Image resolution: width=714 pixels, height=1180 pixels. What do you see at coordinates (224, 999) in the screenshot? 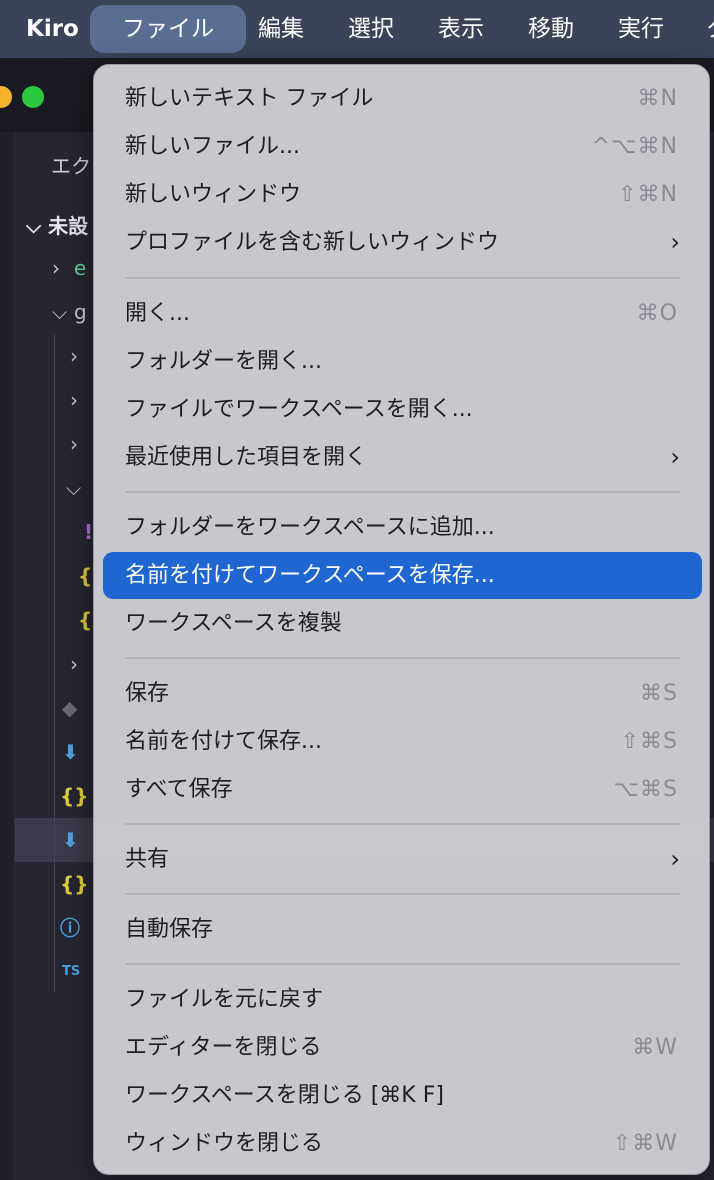
I see `menu-item-label: ファイルを元に戻す` at bounding box center [224, 999].